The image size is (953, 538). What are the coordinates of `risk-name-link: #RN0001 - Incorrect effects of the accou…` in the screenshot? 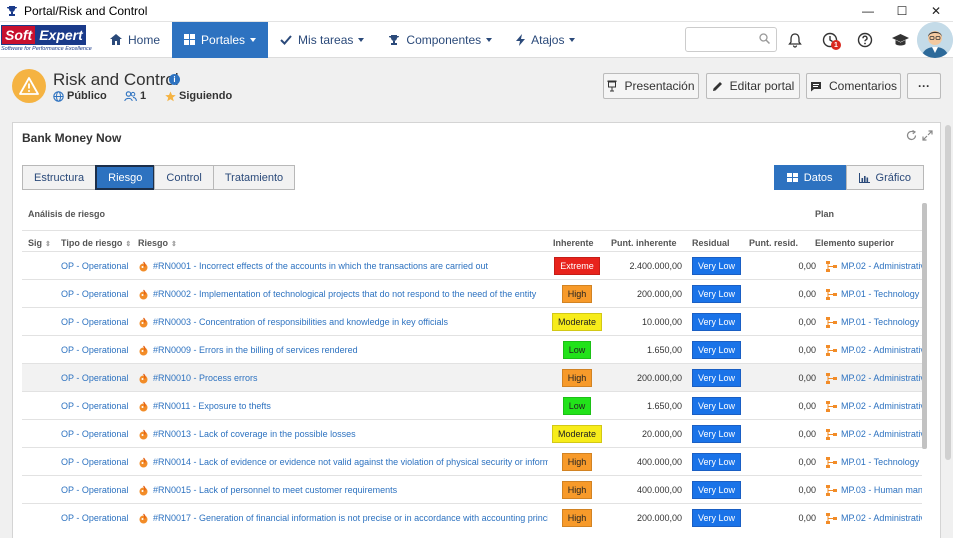 It's located at (343, 266).